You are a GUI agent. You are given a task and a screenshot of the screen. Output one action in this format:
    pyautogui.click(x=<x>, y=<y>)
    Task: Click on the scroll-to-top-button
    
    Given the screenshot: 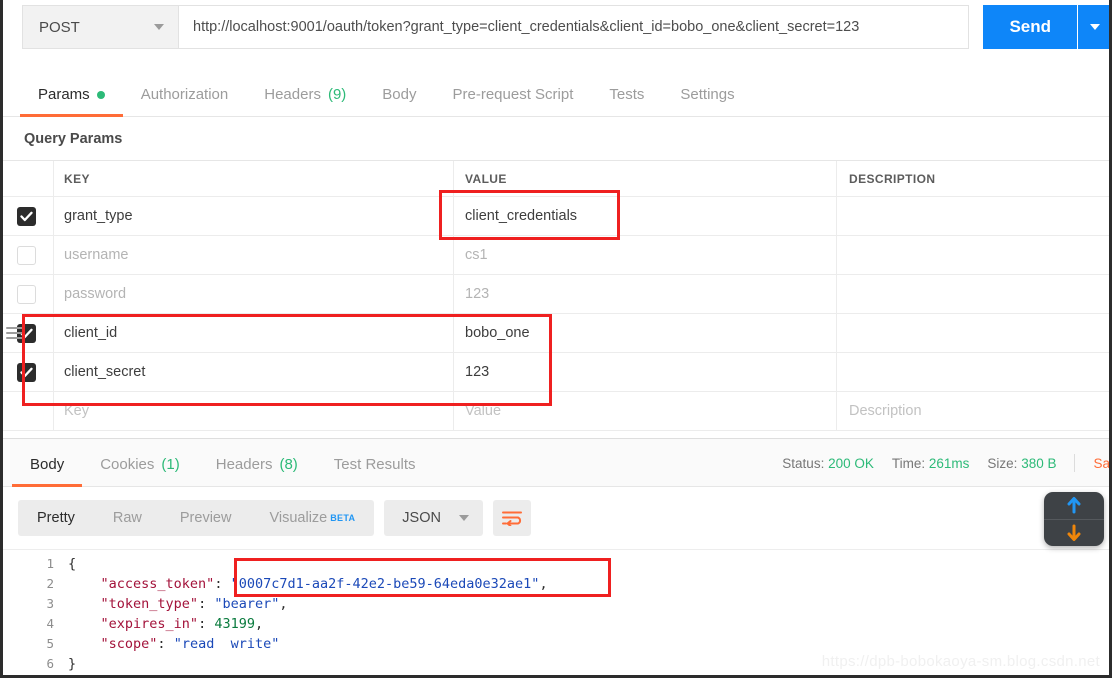 What is the action you would take?
    pyautogui.click(x=1074, y=506)
    